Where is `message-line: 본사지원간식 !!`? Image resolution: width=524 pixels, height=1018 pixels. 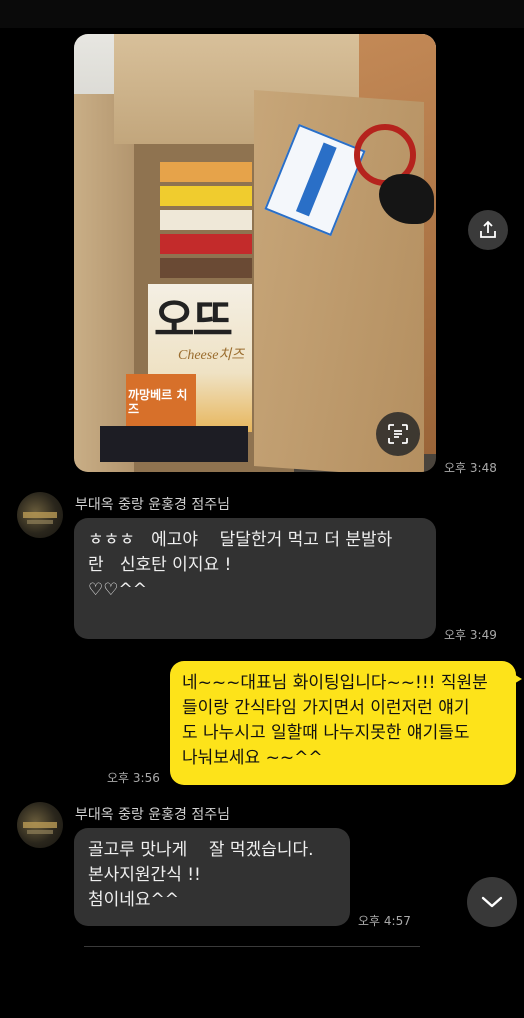
message-line: 본사지원간식 !! is located at coordinates (144, 875).